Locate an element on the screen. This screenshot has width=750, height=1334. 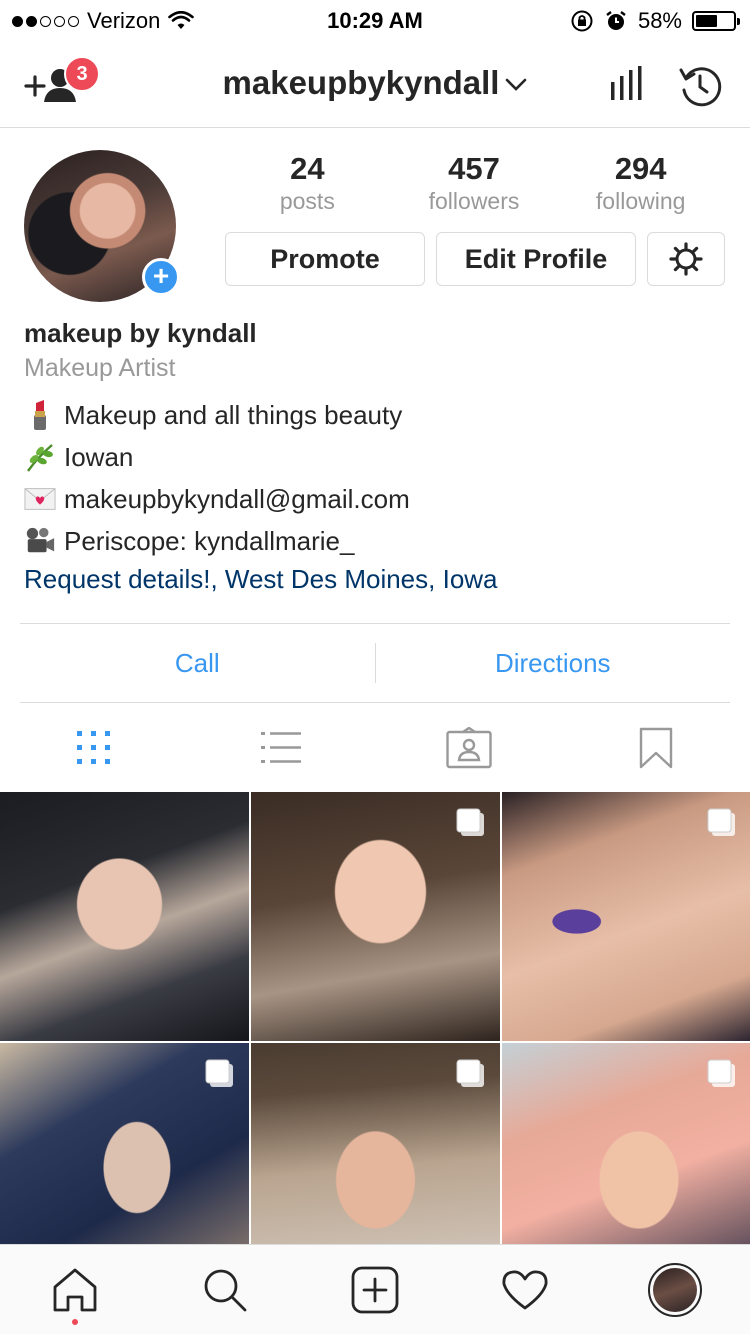
insights-icon is located at coordinates (626, 84).